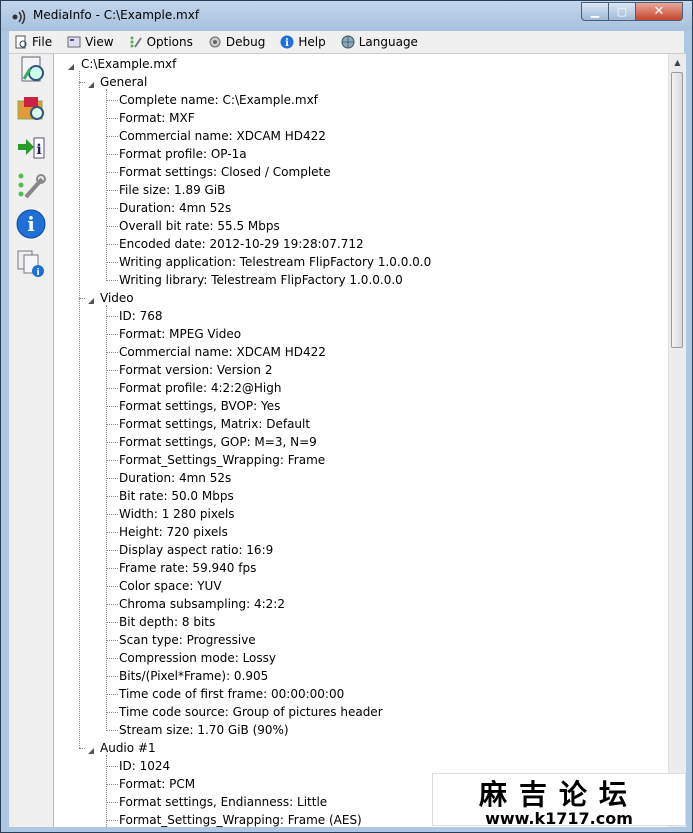 The image size is (693, 833). What do you see at coordinates (388, 42) in the screenshot?
I see `menu-language-label: Language` at bounding box center [388, 42].